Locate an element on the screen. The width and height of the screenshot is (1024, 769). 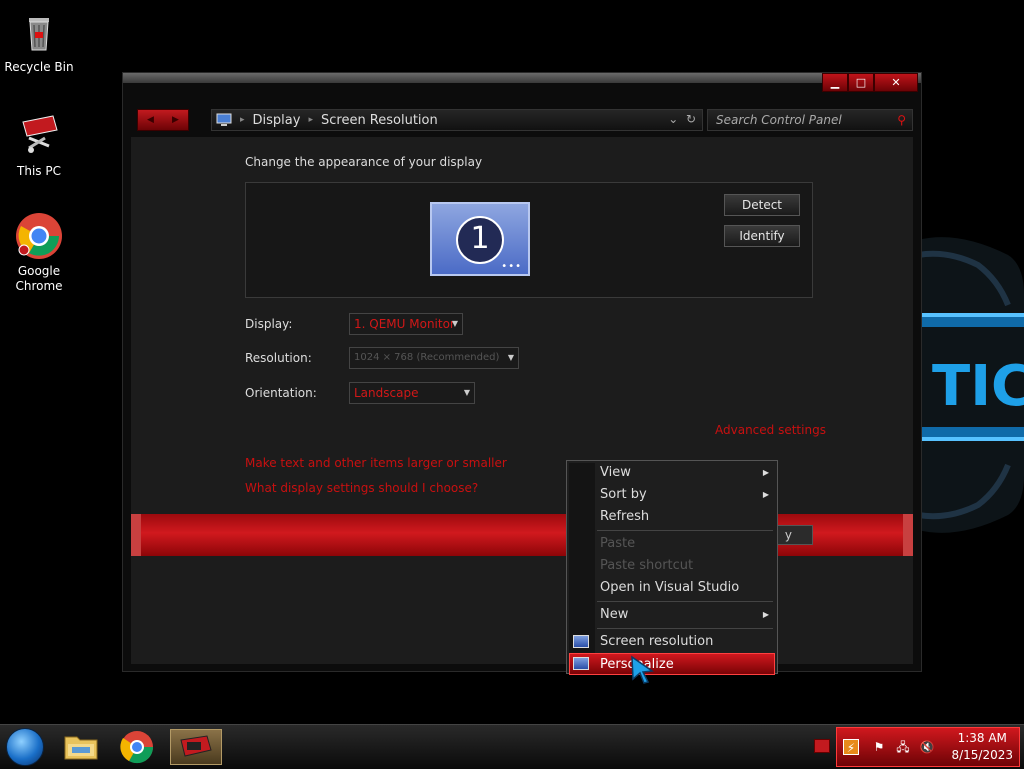
volume-muted-icon: 🔇 is located at coordinates (927, 747).